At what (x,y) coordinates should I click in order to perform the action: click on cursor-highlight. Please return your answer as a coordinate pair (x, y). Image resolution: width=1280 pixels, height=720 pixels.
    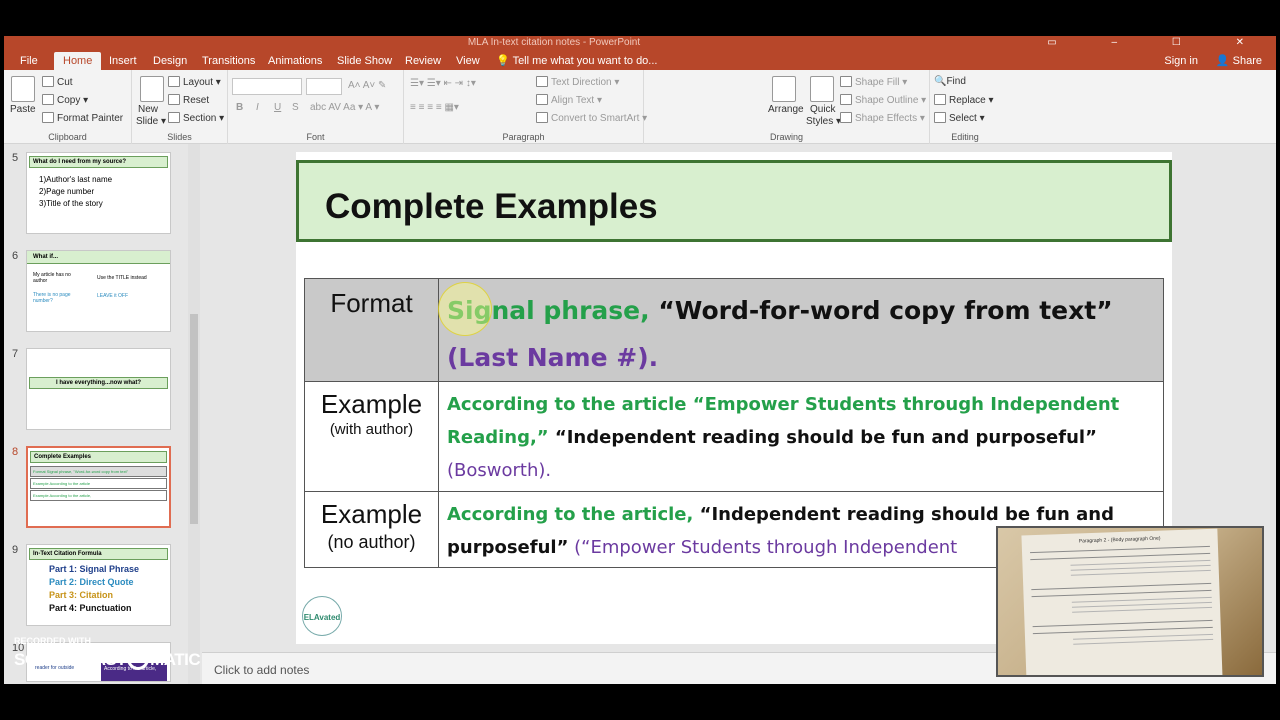
    Looking at the image, I should click on (465, 309).